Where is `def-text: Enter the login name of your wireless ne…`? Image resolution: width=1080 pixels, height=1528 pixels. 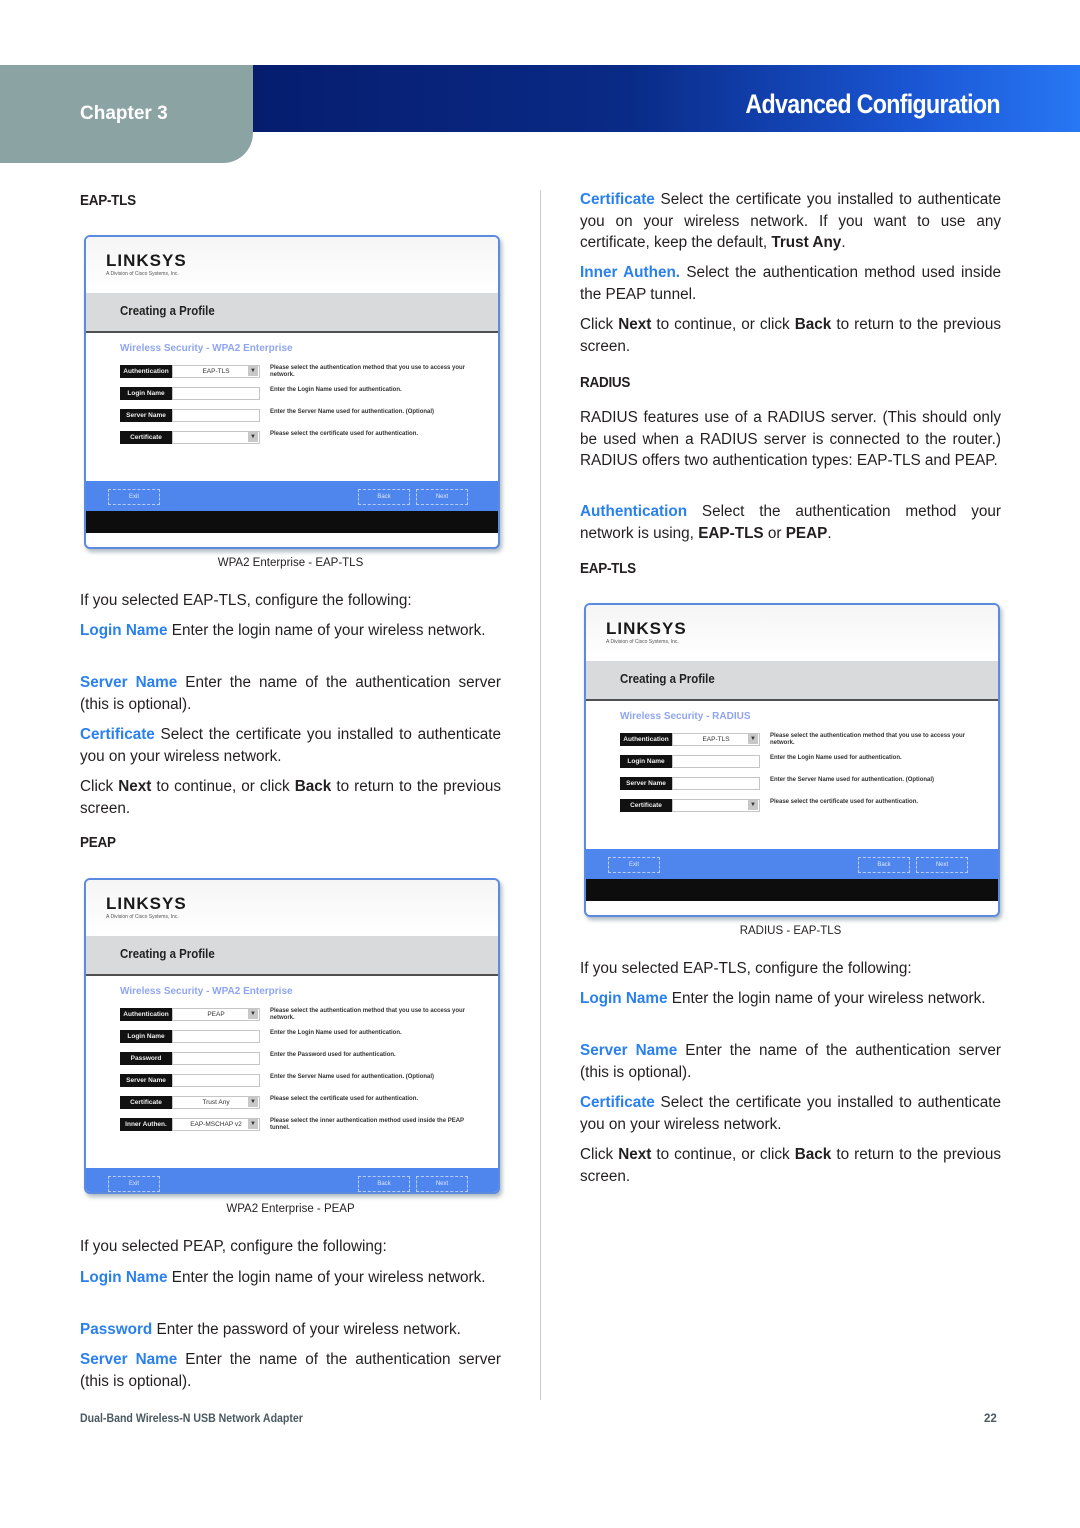 def-text: Enter the login name of your wireless ne… is located at coordinates (326, 1277).